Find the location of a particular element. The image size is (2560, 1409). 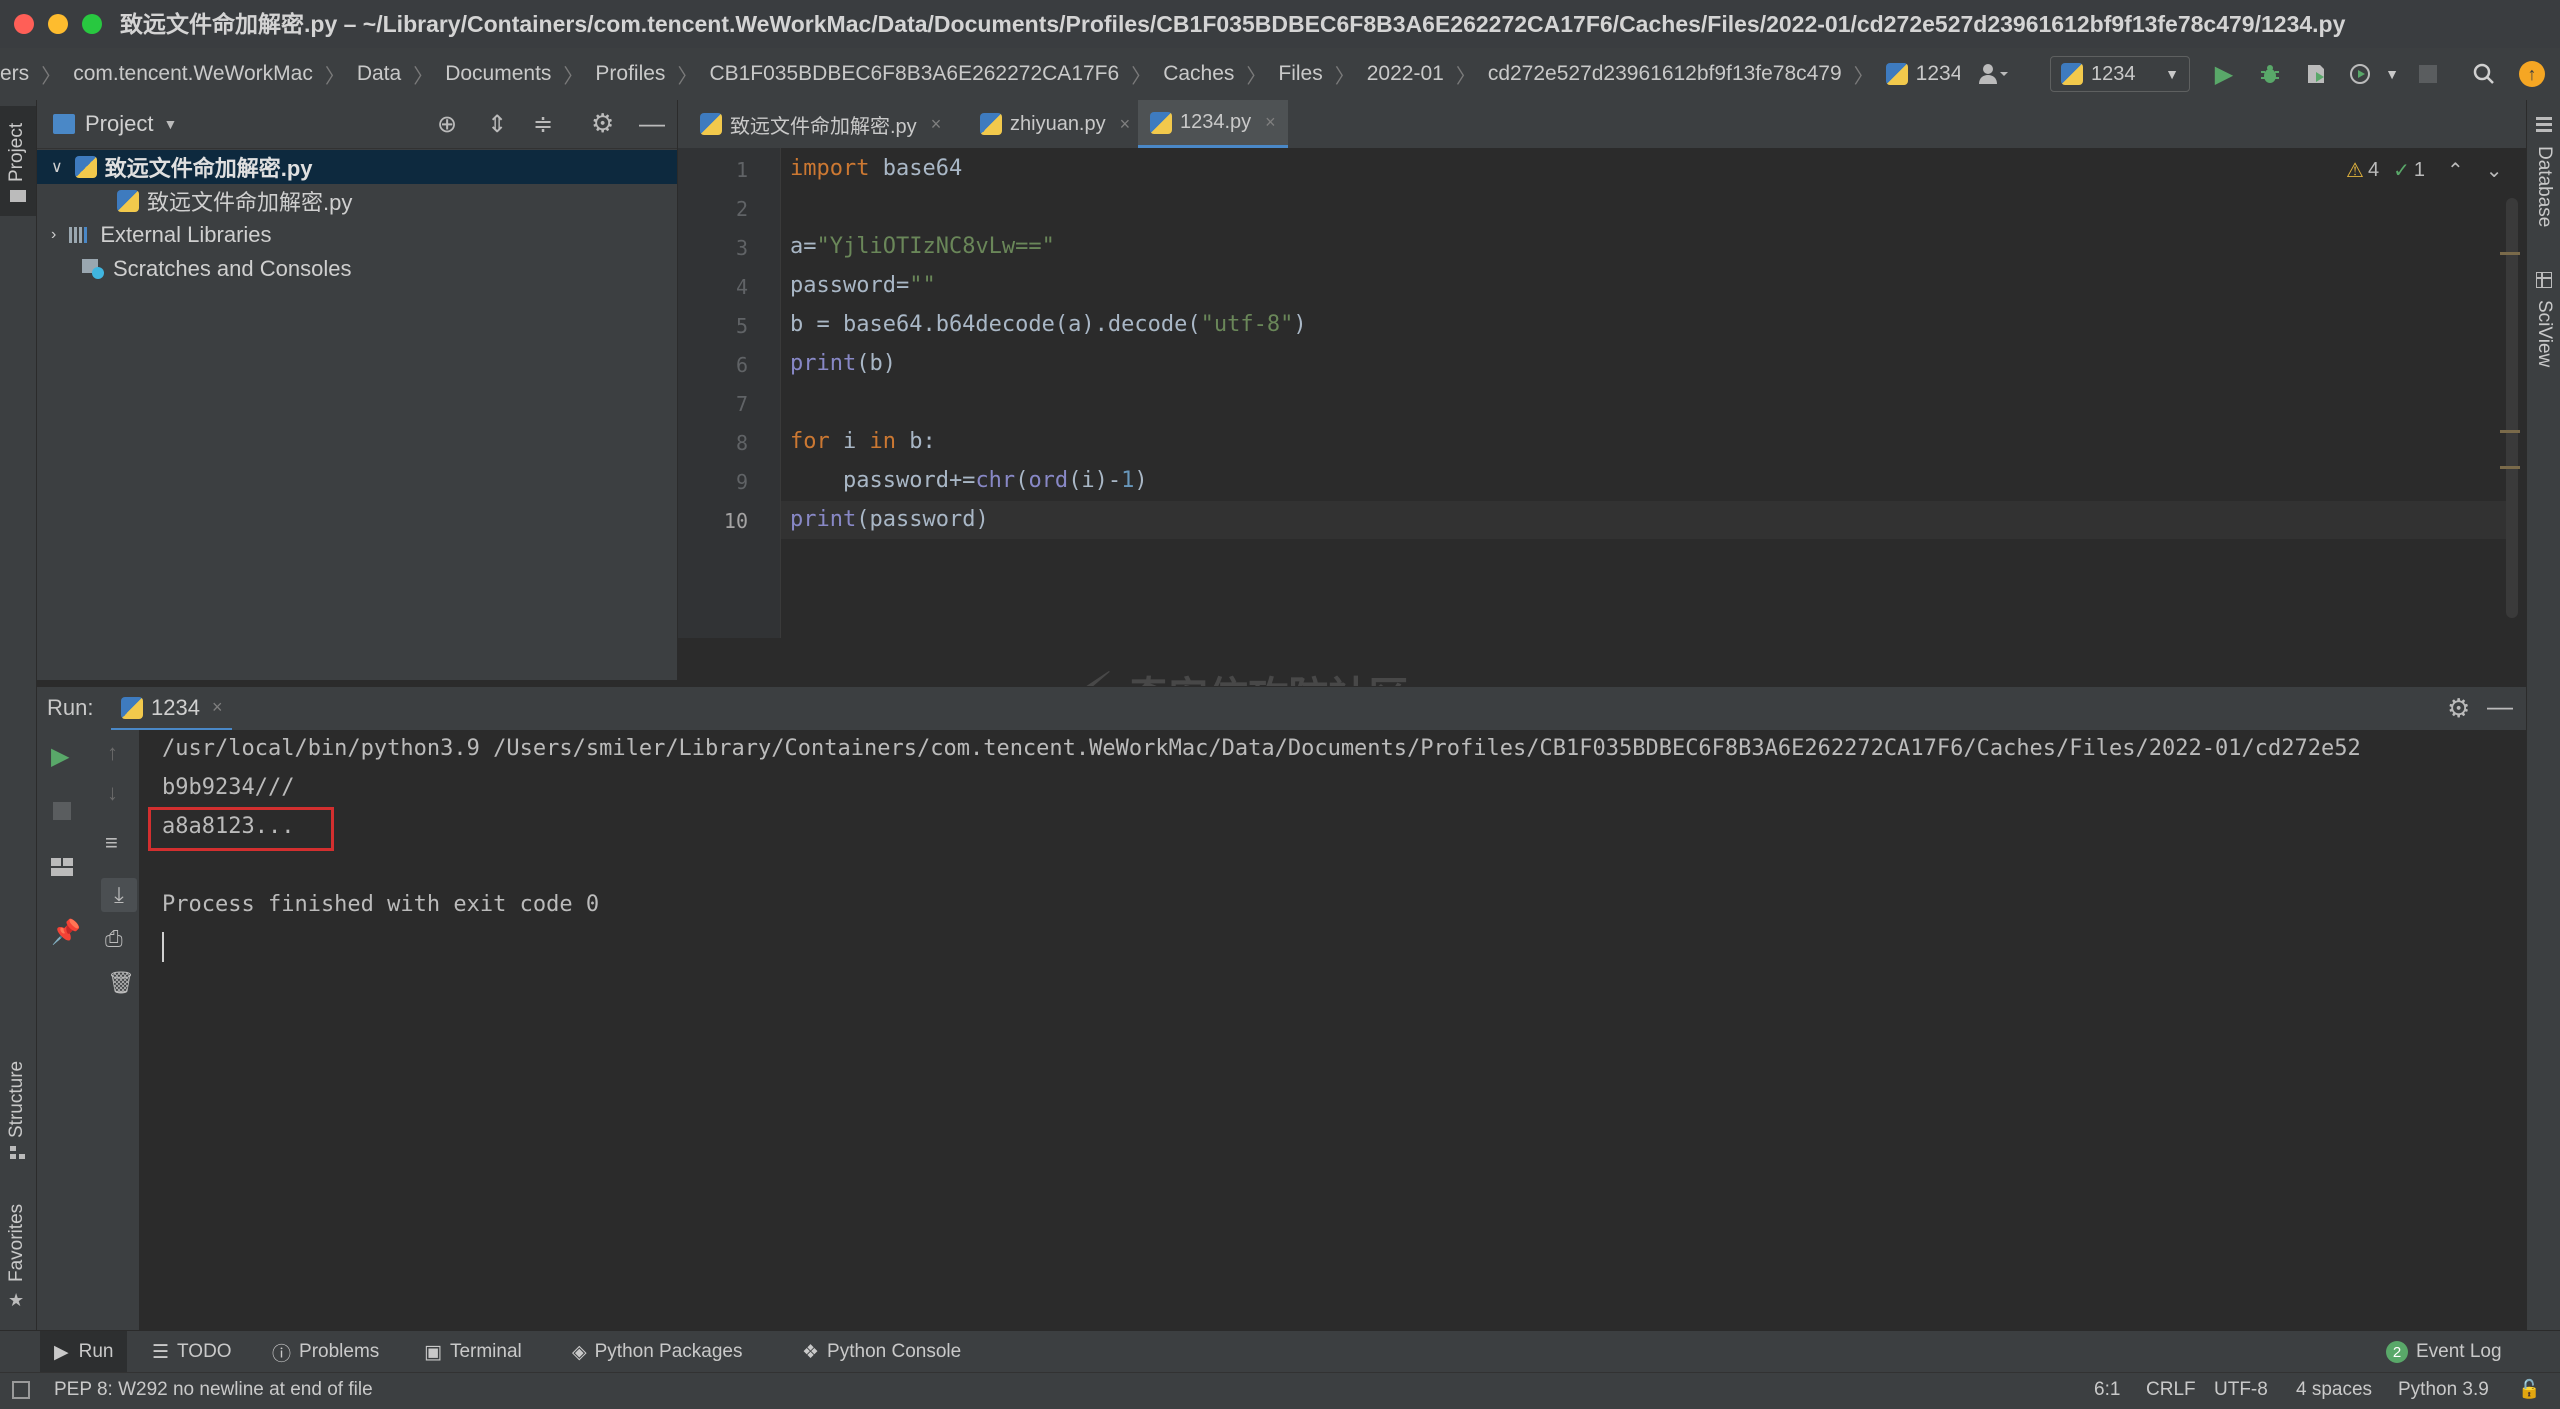

soft-wrap-icon: ≡ is located at coordinates (111, 843).